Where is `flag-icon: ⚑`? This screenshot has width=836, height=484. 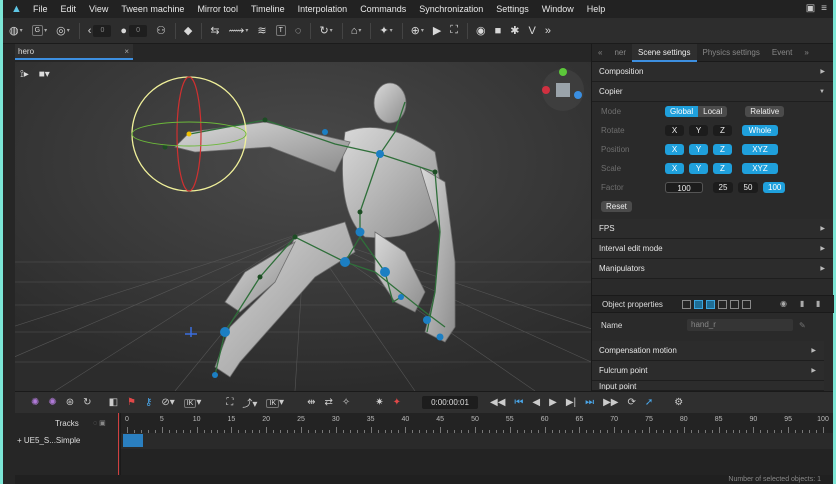 flag-icon: ⚑ is located at coordinates (131, 402).